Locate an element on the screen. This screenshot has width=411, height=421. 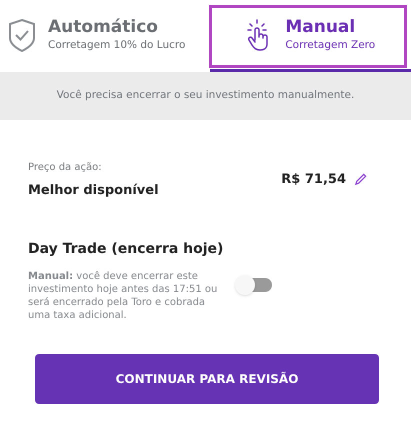
tab-title: Automático is located at coordinates (103, 28).